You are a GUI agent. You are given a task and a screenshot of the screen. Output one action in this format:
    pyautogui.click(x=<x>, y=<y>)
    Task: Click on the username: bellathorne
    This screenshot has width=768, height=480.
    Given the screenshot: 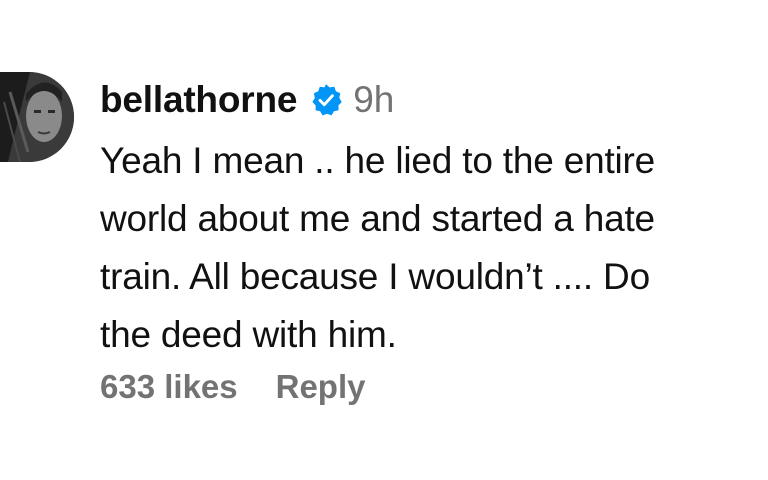 What is the action you would take?
    pyautogui.click(x=198, y=100)
    